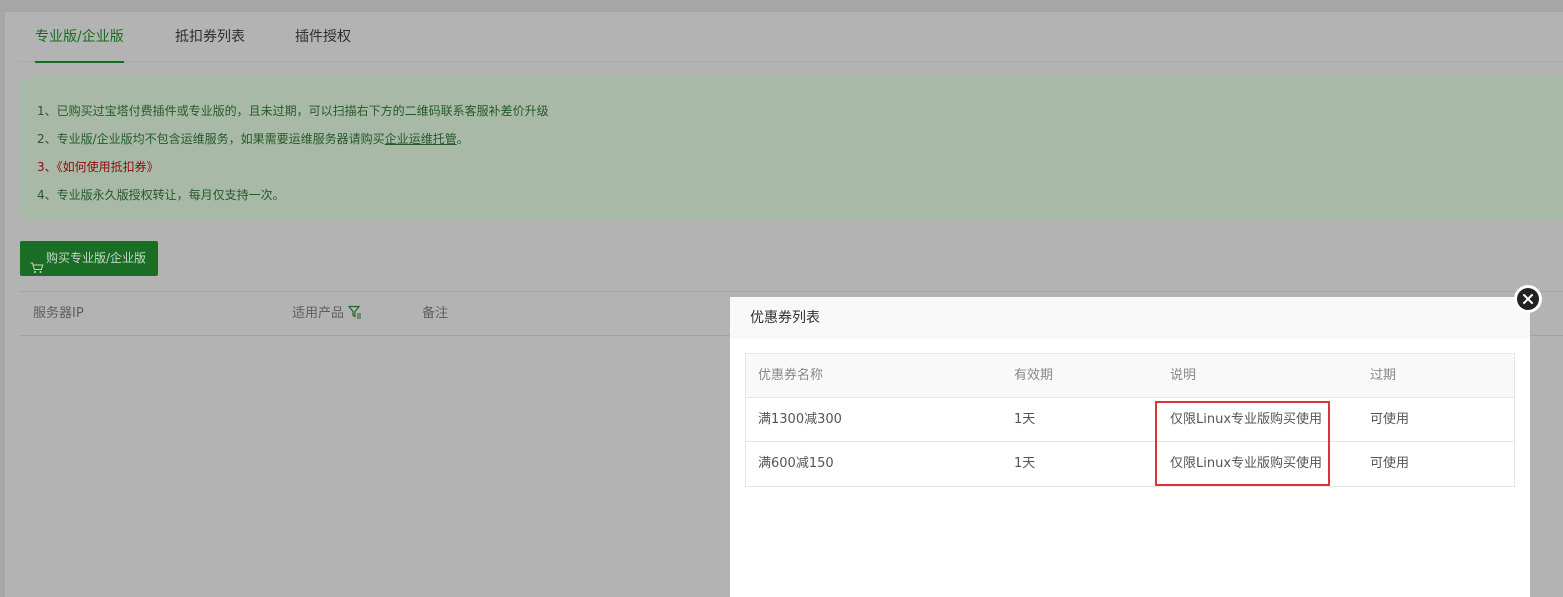 This screenshot has width=1563, height=597. Describe the element at coordinates (1130, 318) in the screenshot. I see `dialog-title: 优惠券列表` at that location.